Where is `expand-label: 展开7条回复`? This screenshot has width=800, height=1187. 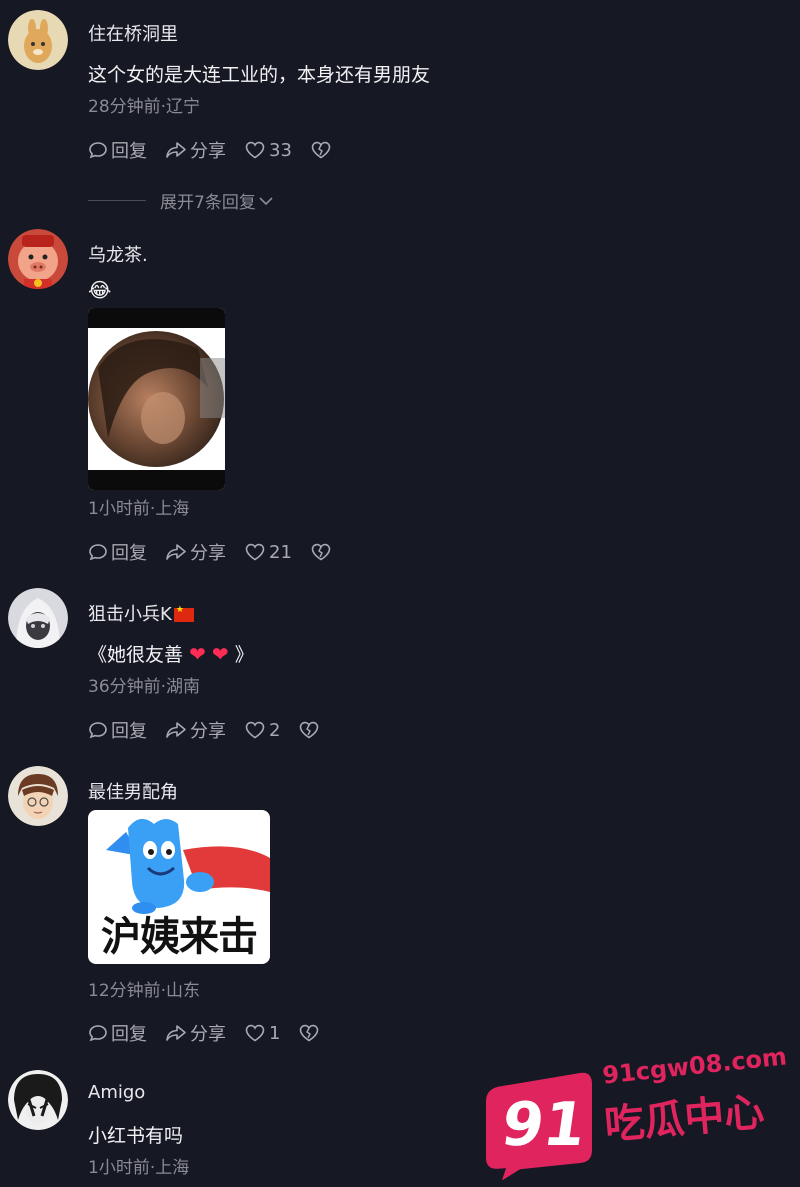
expand-label: 展开7条回复 is located at coordinates (208, 203).